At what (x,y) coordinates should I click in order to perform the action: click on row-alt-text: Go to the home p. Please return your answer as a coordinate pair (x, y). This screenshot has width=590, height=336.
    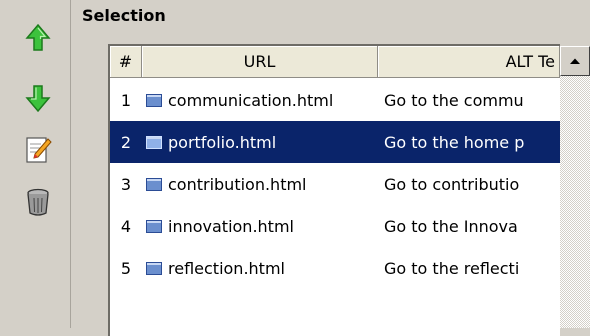
    Looking at the image, I should click on (454, 142).